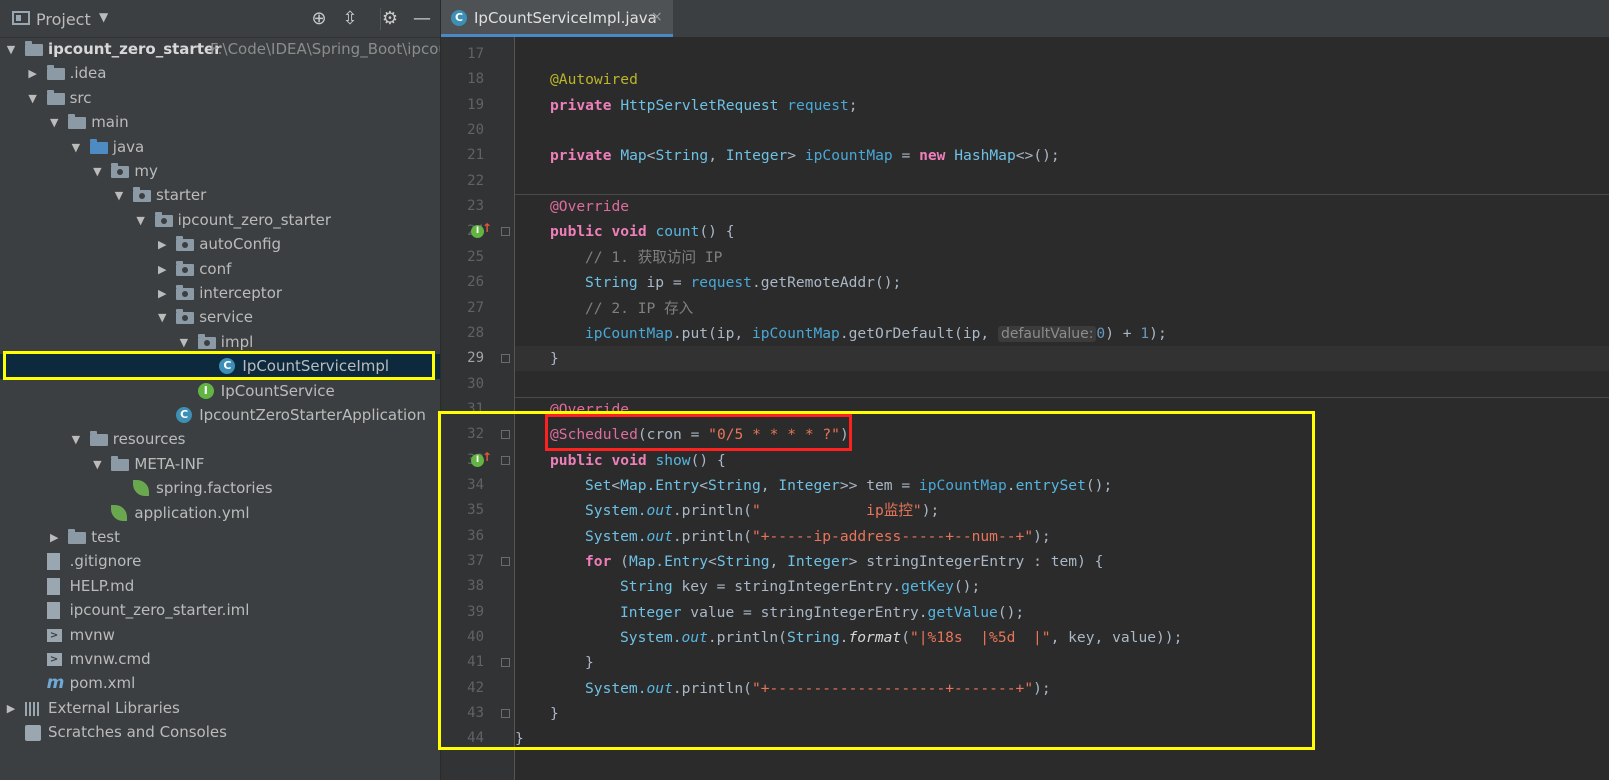 This screenshot has height=780, width=1609. What do you see at coordinates (475, 358) in the screenshot?
I see `line-number: 29` at bounding box center [475, 358].